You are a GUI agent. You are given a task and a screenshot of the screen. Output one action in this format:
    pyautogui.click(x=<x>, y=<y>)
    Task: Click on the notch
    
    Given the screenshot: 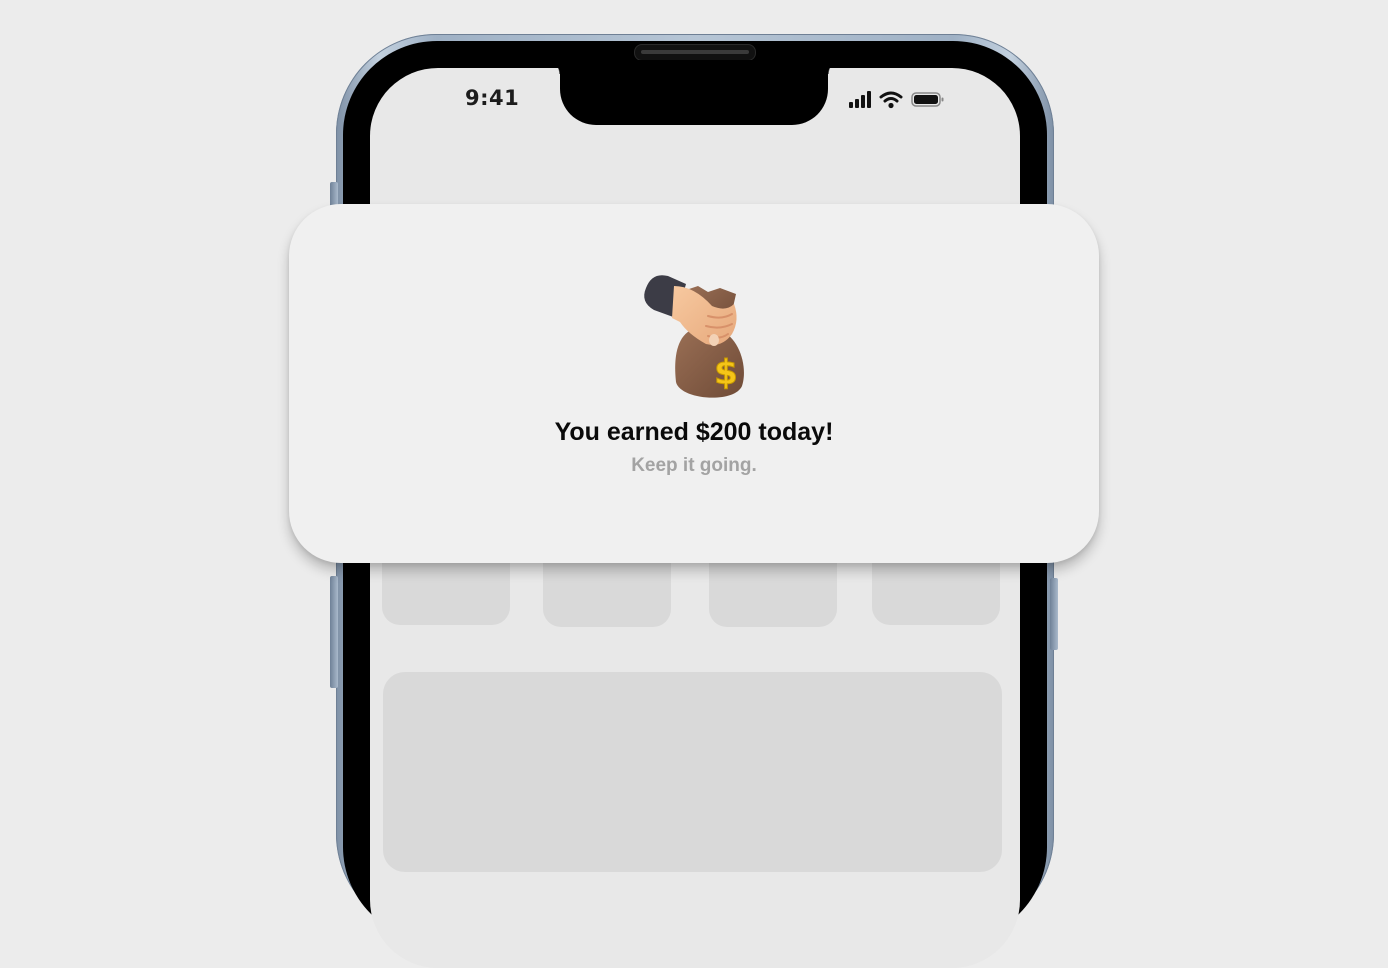 What is the action you would take?
    pyautogui.click(x=694, y=92)
    